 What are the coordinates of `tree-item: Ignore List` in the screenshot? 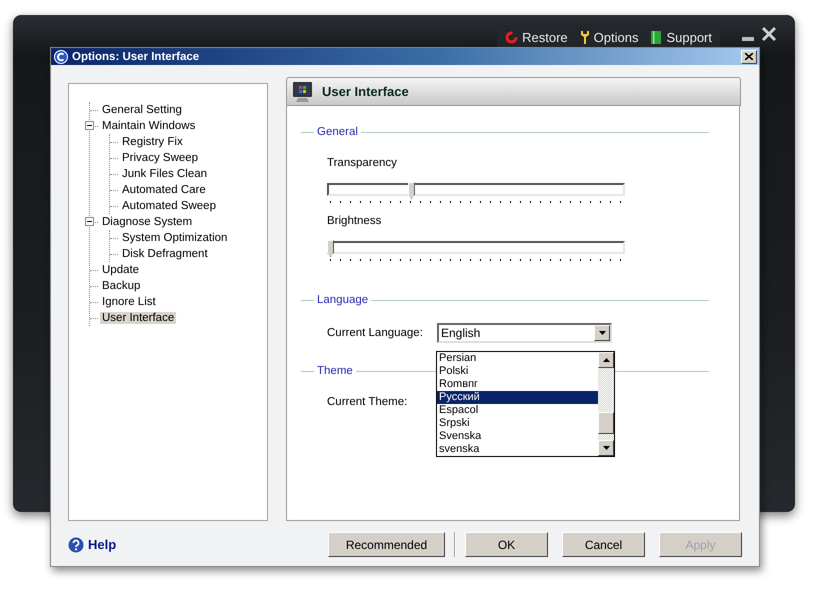 It's located at (129, 302).